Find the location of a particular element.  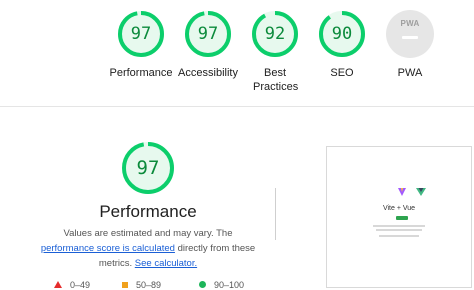

legend-pass: 90–100 is located at coordinates (222, 284).